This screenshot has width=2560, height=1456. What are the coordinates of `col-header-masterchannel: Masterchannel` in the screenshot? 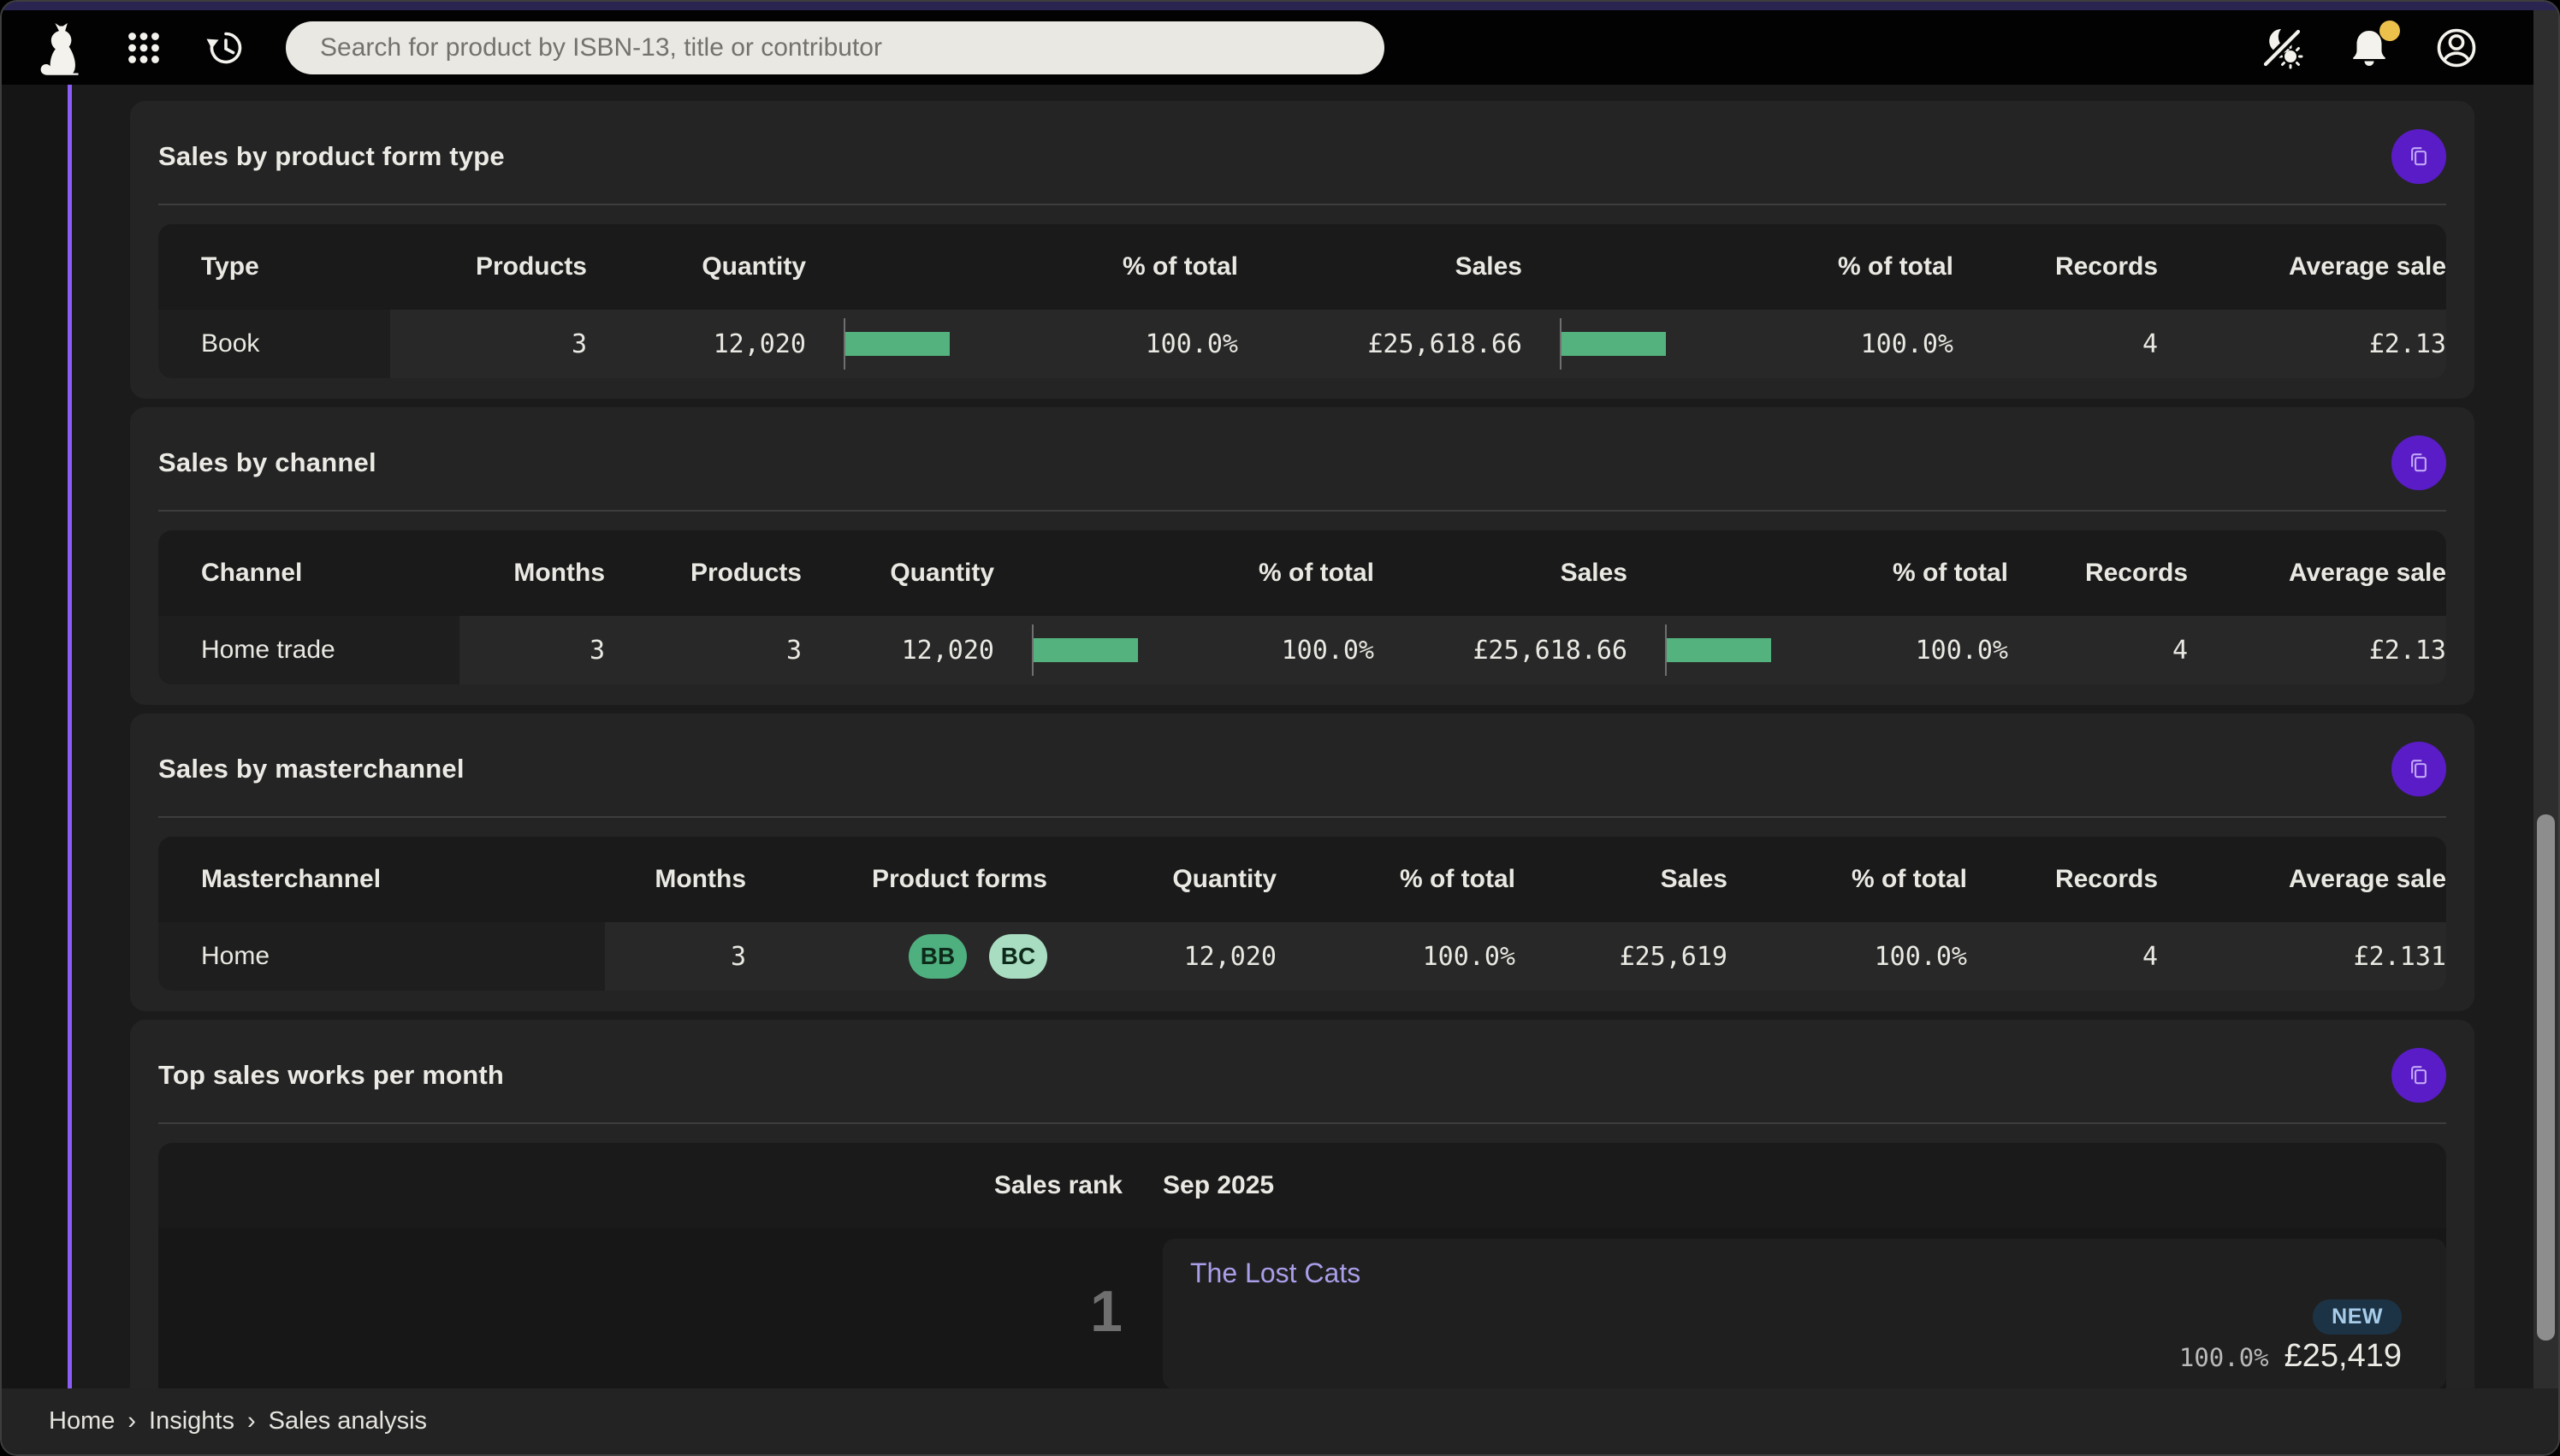 It's located at (291, 879).